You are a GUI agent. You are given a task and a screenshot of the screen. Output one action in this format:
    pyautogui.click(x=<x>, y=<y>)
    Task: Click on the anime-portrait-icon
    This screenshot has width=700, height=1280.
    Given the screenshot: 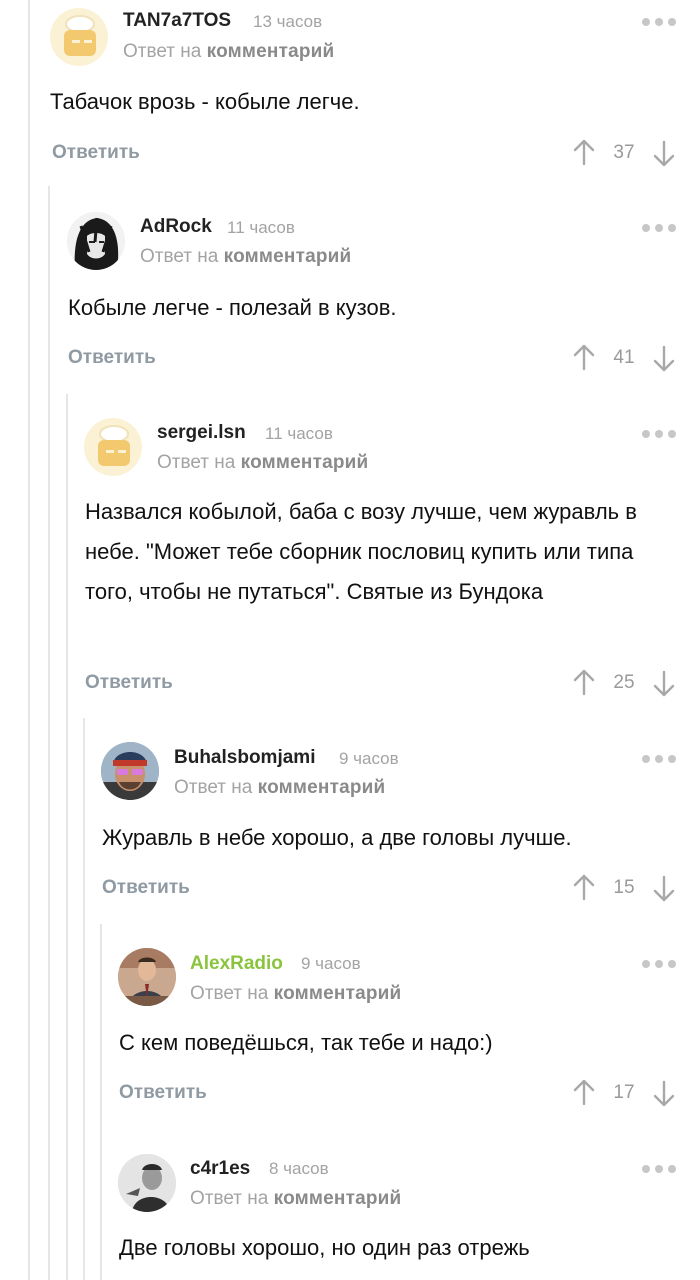 What is the action you would take?
    pyautogui.click(x=96, y=241)
    